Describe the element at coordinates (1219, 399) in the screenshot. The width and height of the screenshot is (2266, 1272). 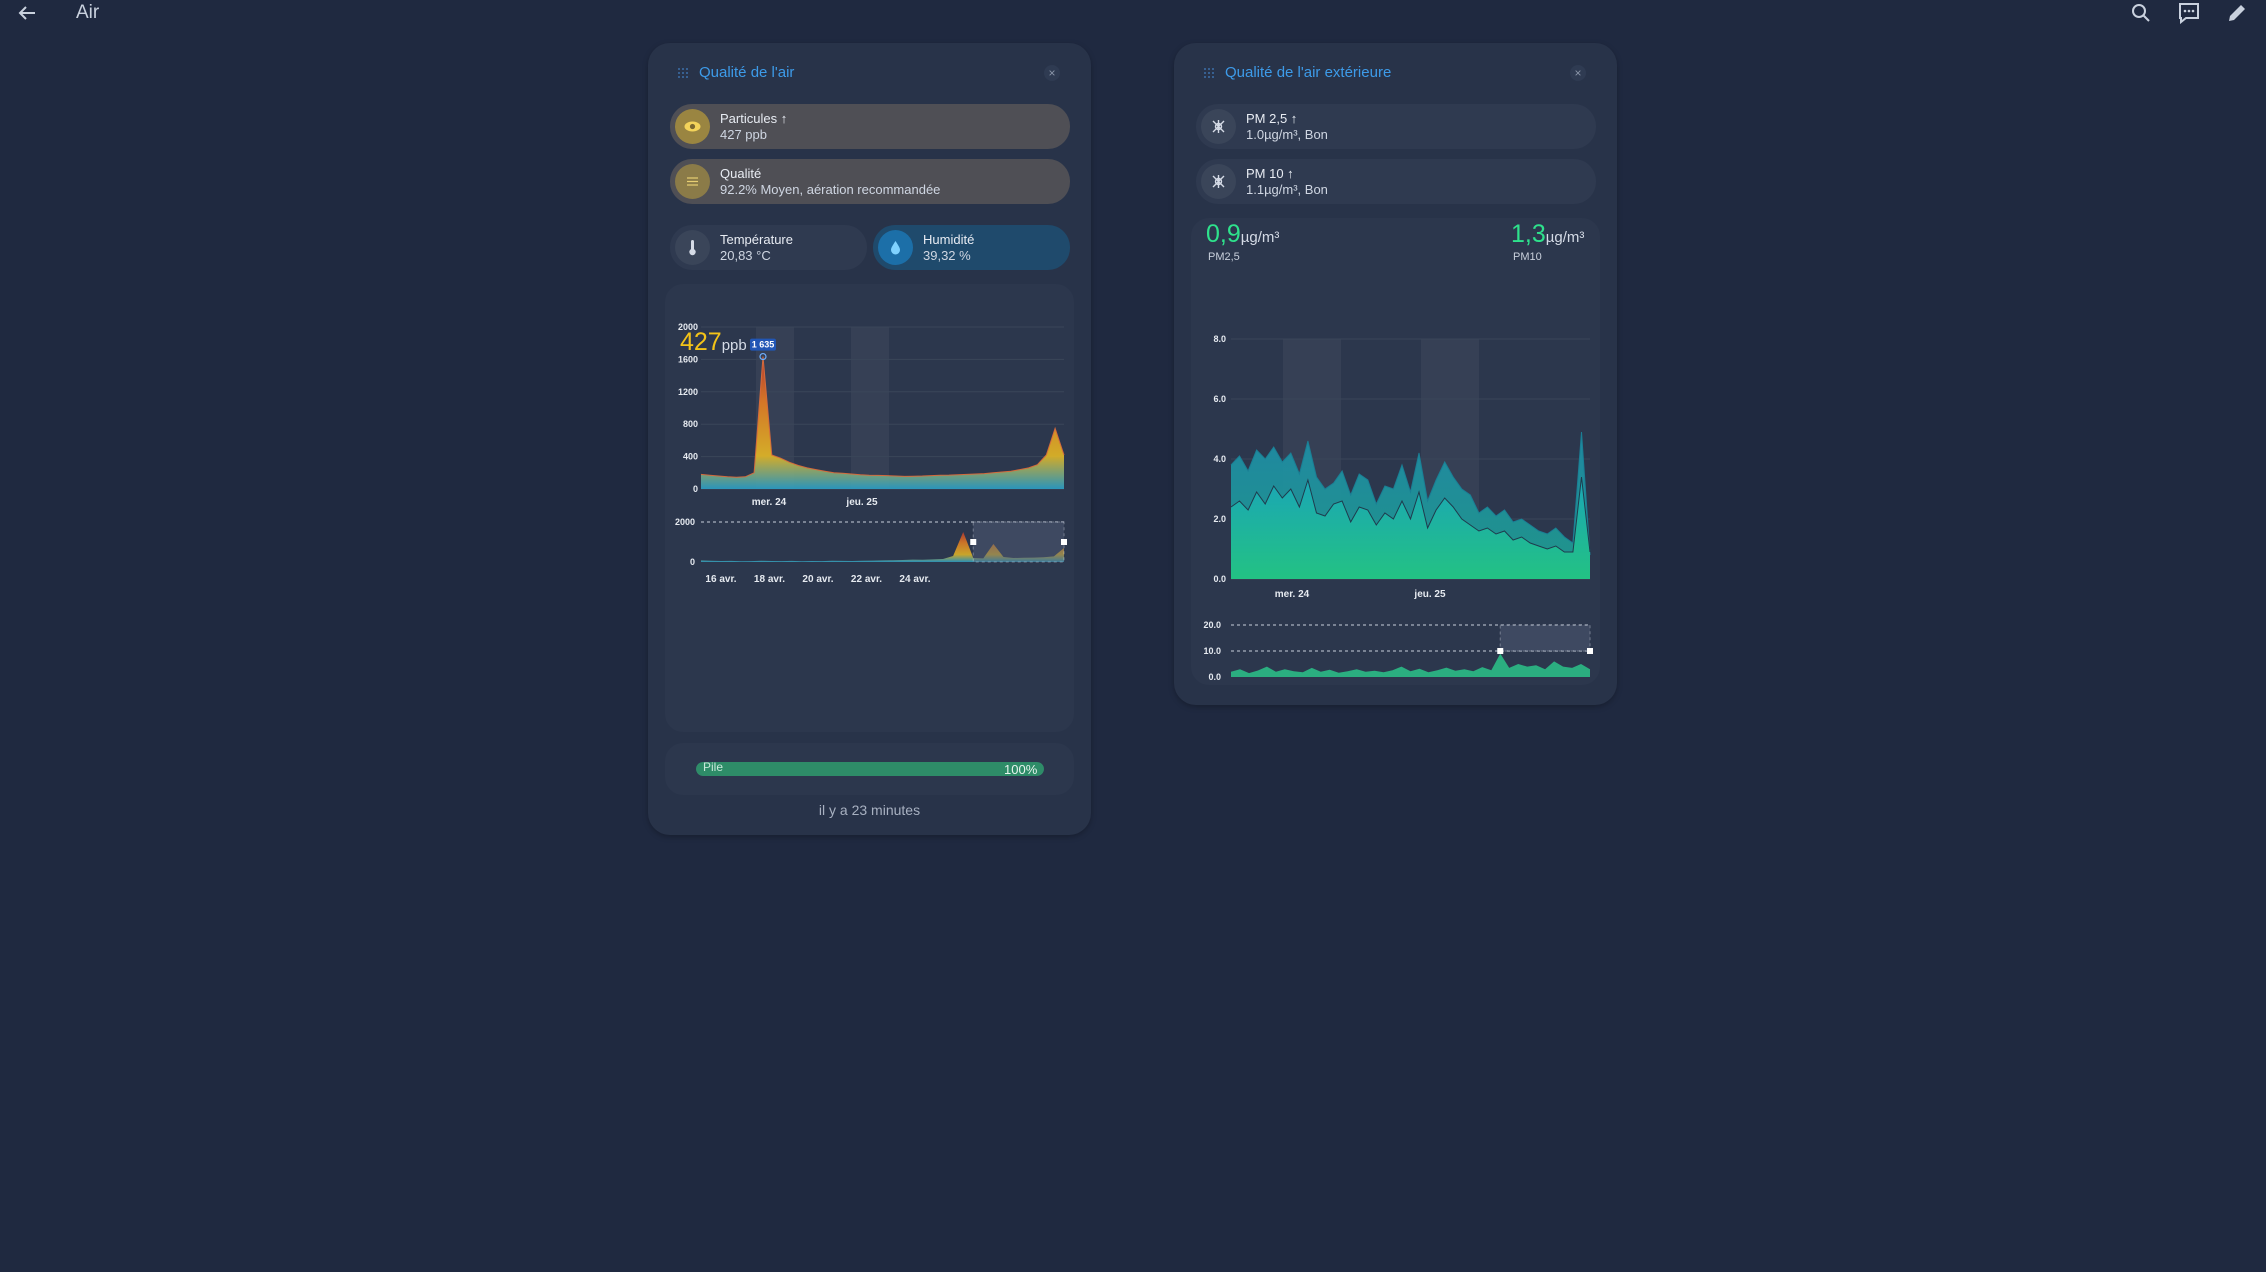
I see `y-tick-label: 6.0` at that location.